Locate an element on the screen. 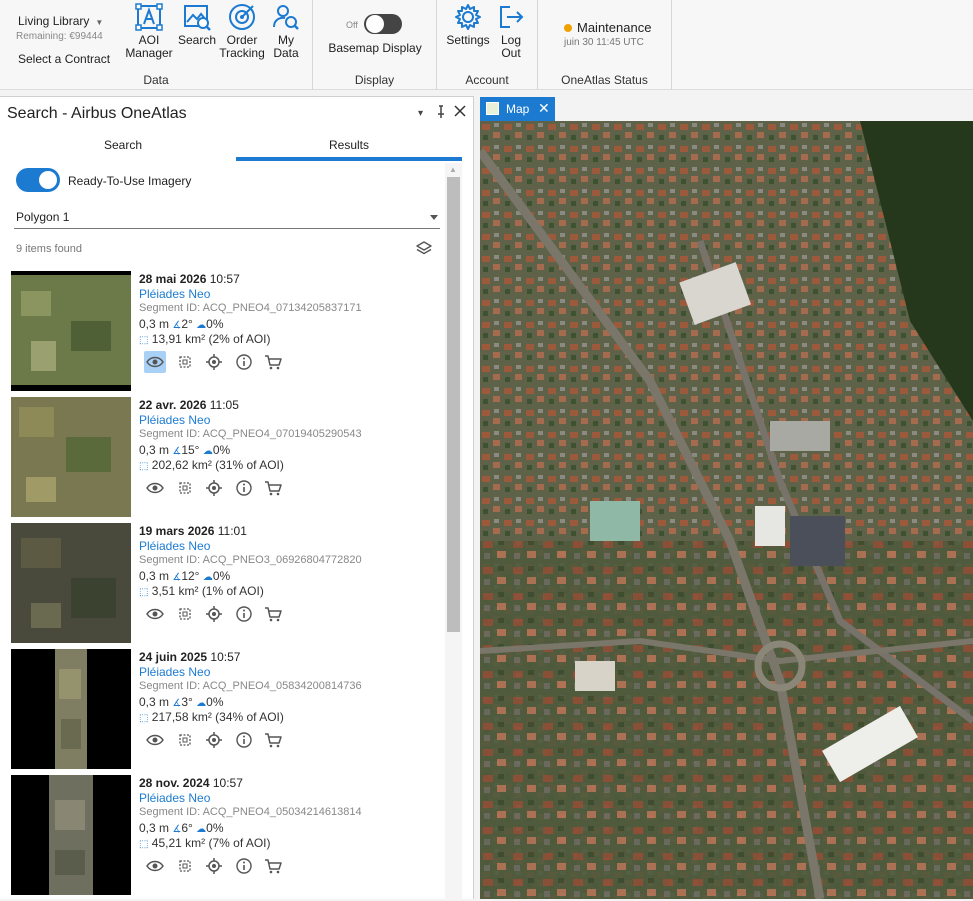 The image size is (973, 901). aoi-icon is located at coordinates (149, 17).